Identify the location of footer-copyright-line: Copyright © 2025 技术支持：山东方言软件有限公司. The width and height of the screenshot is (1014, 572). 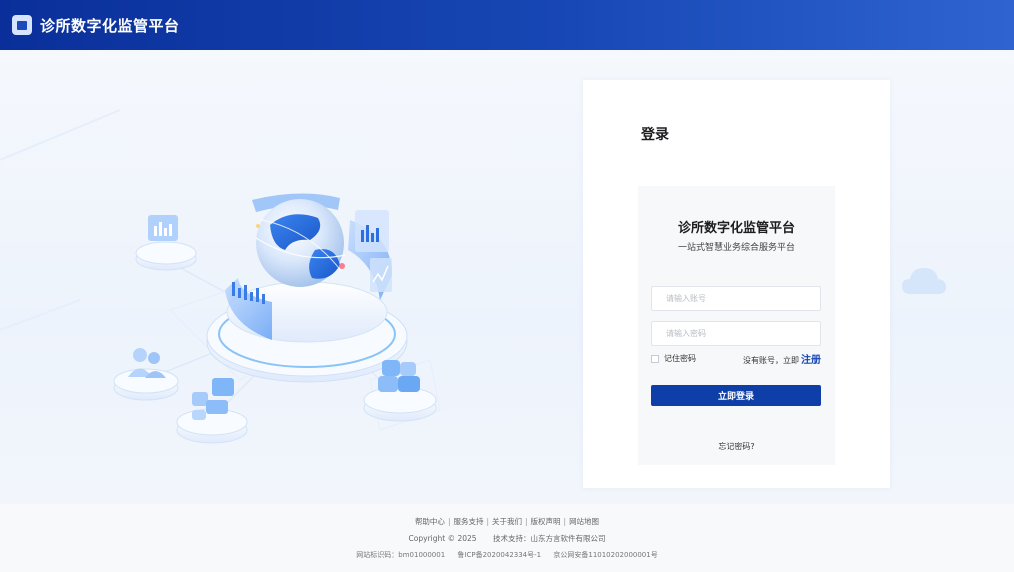
(507, 538).